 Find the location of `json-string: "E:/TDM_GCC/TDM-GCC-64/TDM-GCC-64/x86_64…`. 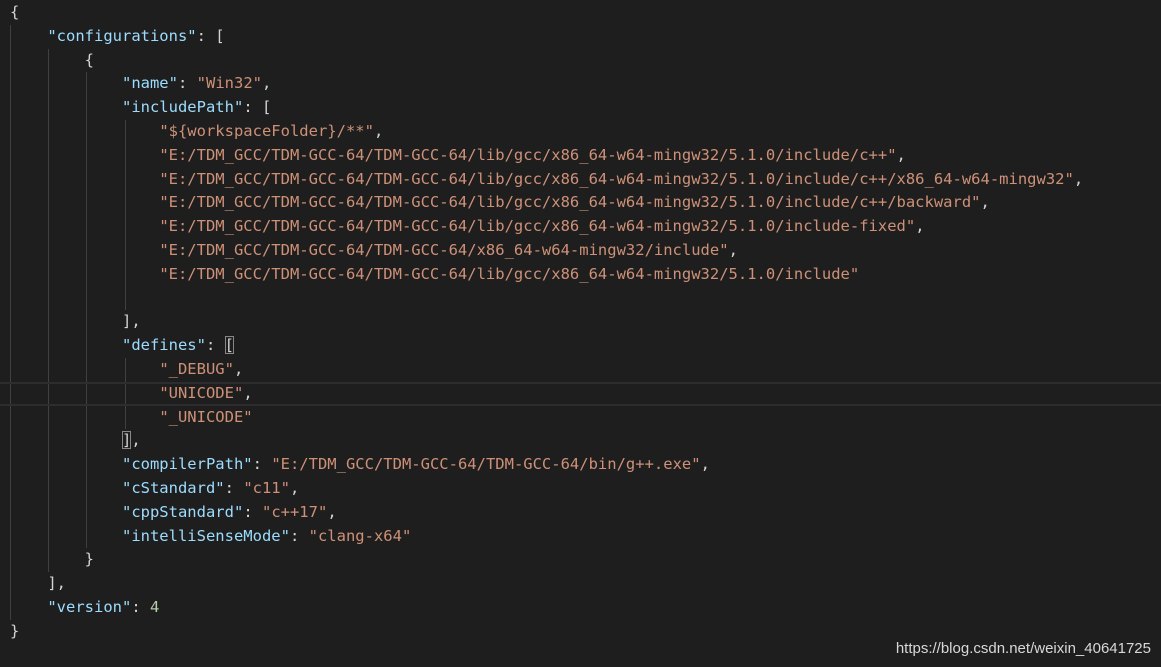

json-string: "E:/TDM_GCC/TDM-GCC-64/TDM-GCC-64/x86_64… is located at coordinates (444, 250).